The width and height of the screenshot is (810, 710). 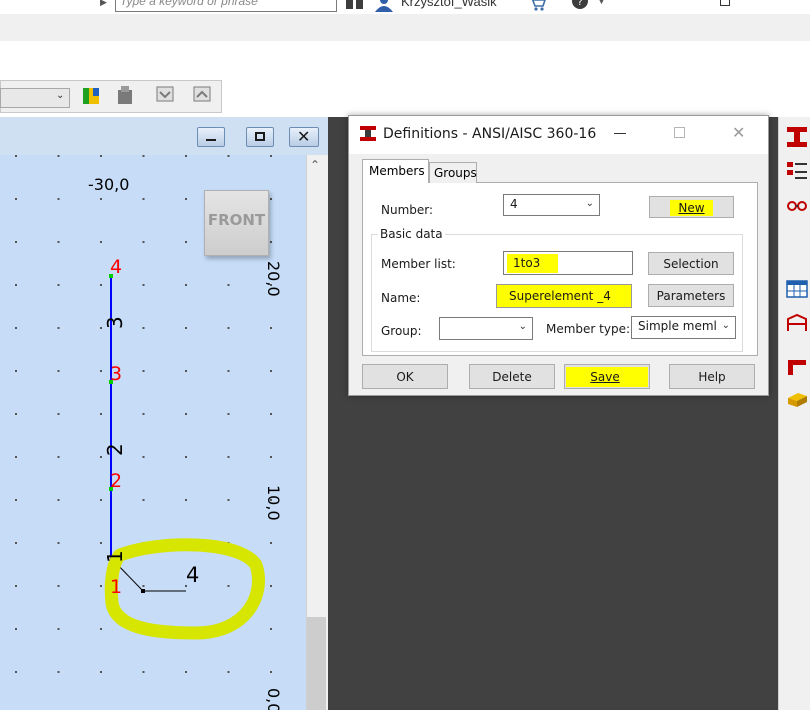 I want to click on group-label: Group:, so click(x=401, y=331).